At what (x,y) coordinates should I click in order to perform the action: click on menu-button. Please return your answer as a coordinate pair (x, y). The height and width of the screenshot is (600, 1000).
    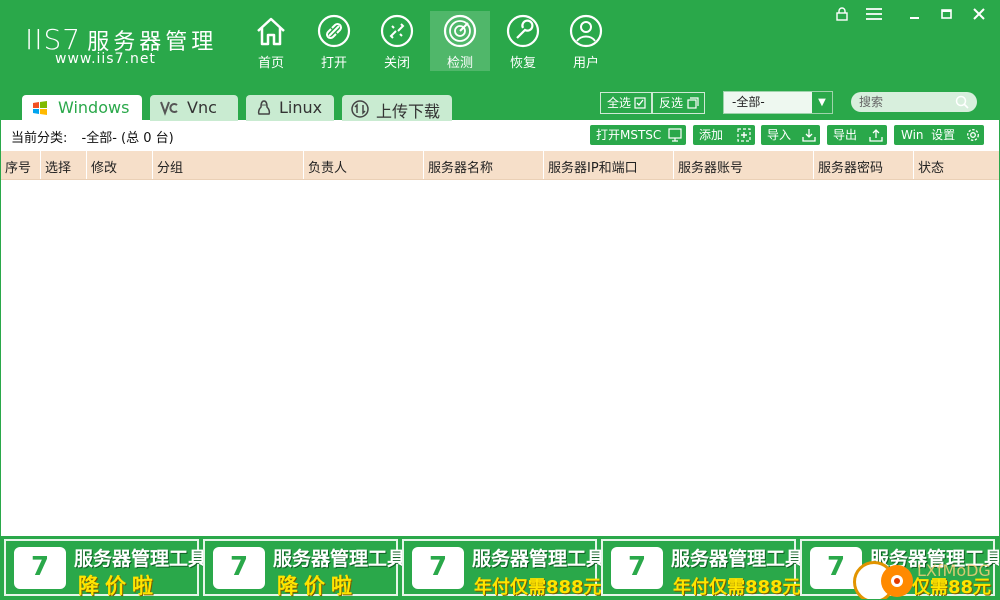
    Looking at the image, I should click on (874, 17).